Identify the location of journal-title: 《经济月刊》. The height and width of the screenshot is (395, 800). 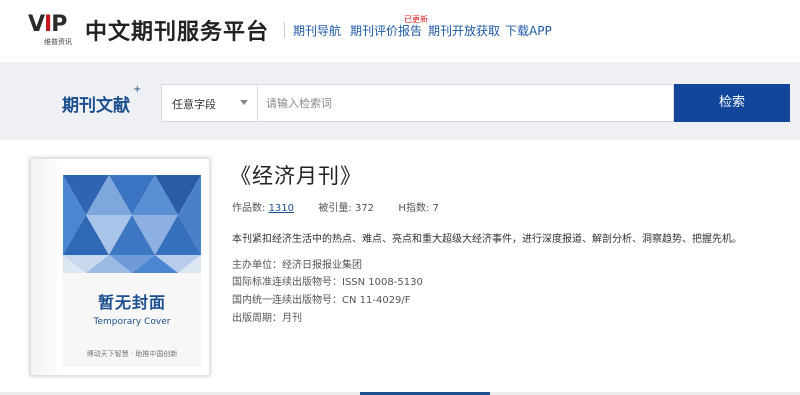
(296, 176).